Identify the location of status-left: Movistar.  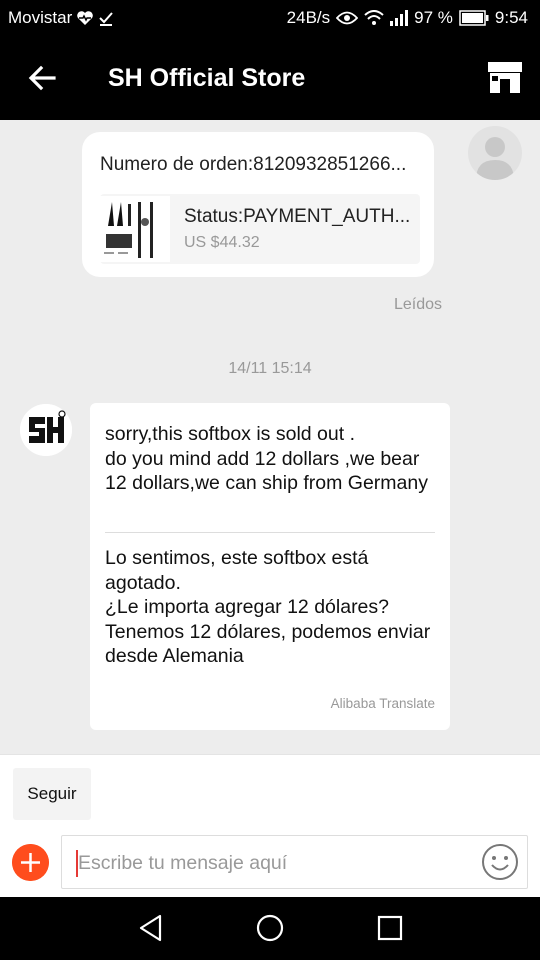
(61, 18).